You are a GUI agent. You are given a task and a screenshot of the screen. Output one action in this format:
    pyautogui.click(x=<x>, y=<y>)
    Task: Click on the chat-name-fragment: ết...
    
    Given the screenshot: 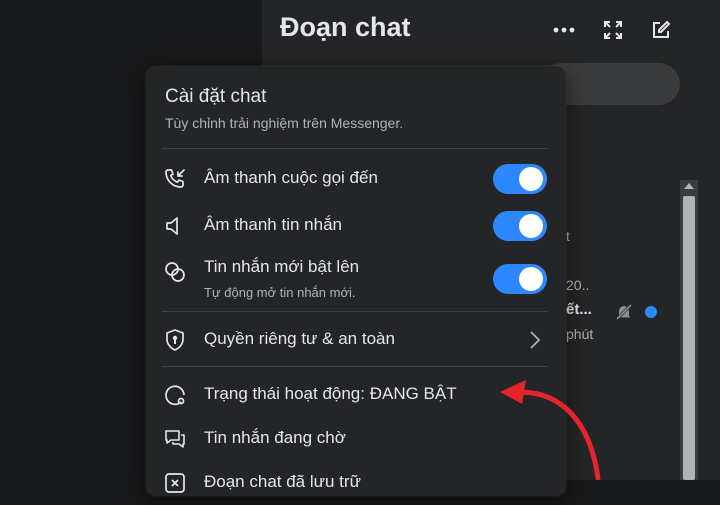 What is the action you would take?
    pyautogui.click(x=579, y=309)
    